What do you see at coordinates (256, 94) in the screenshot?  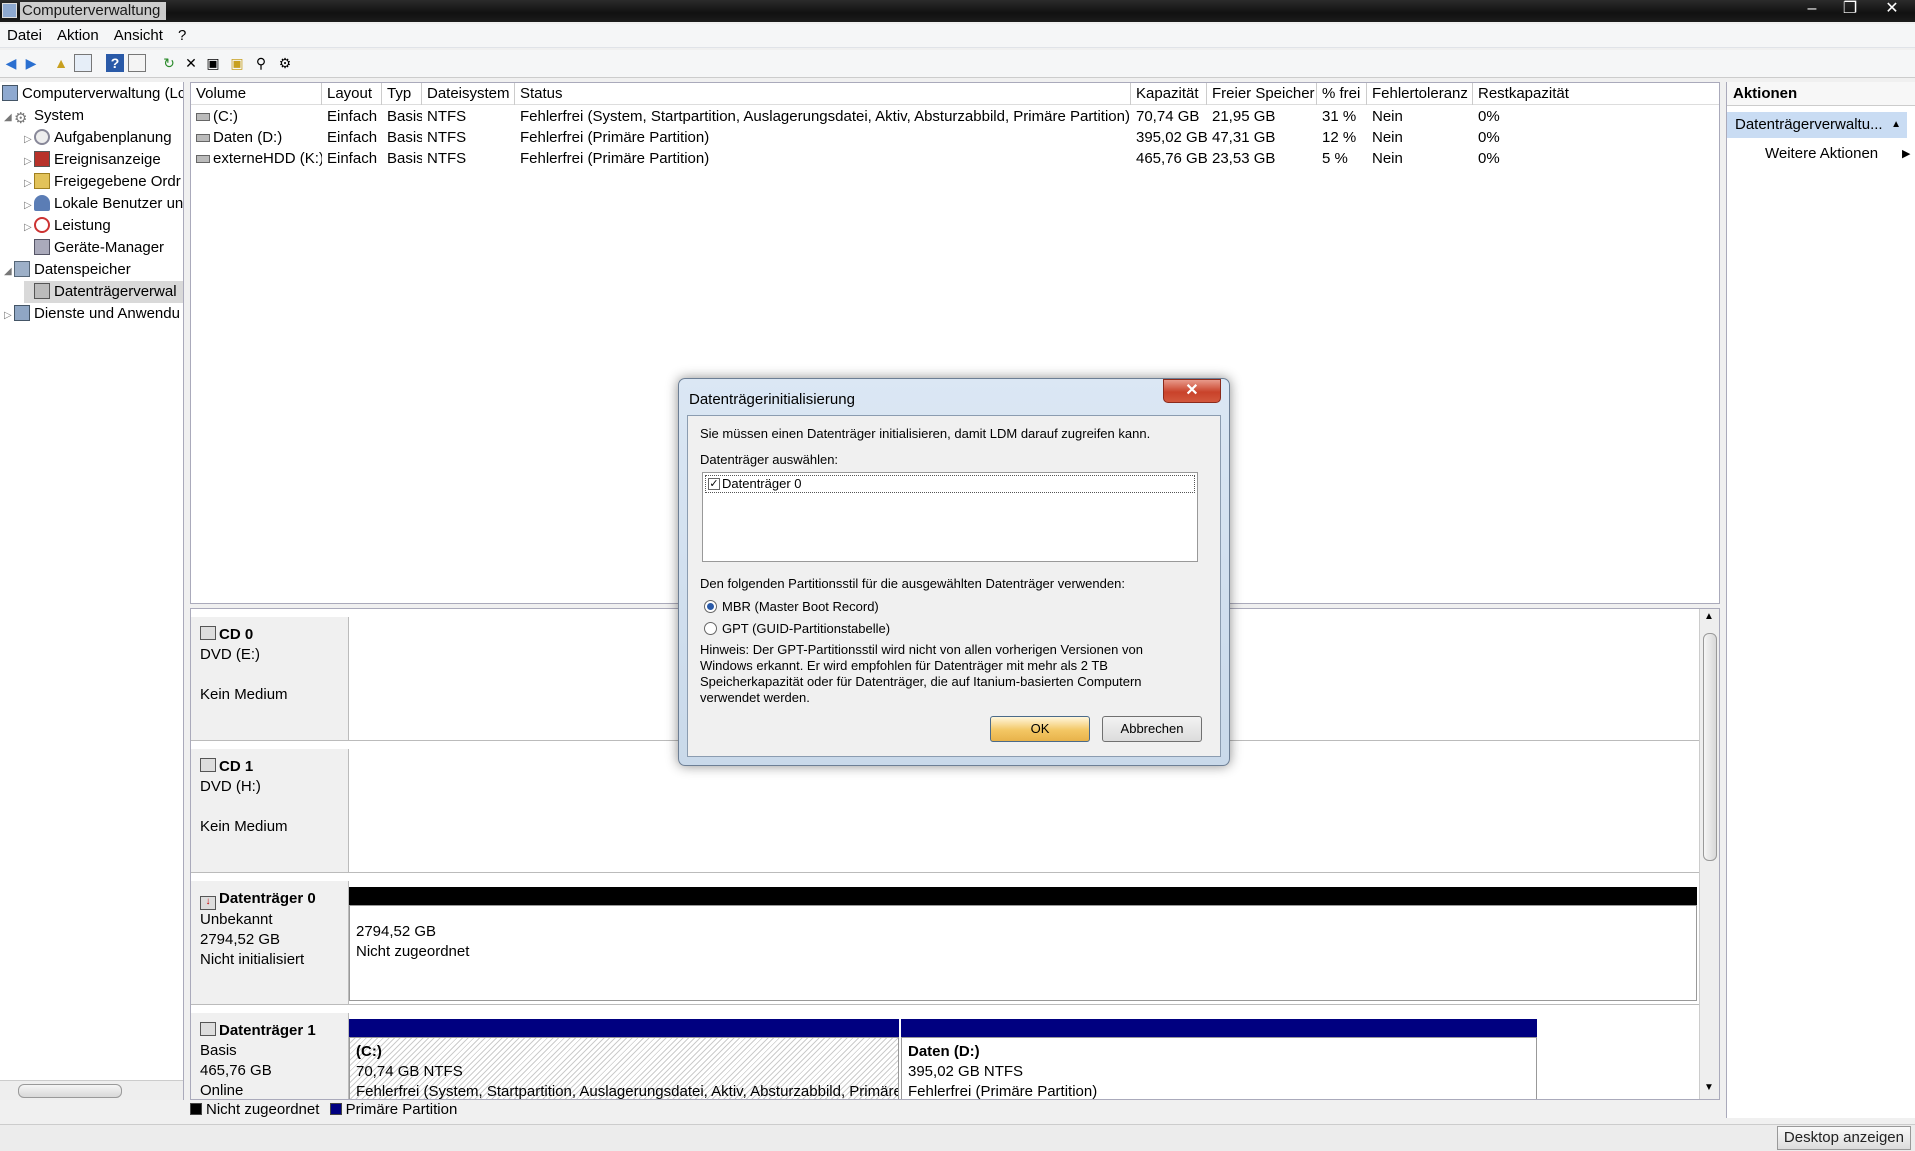 I see `col-volume: Volume` at bounding box center [256, 94].